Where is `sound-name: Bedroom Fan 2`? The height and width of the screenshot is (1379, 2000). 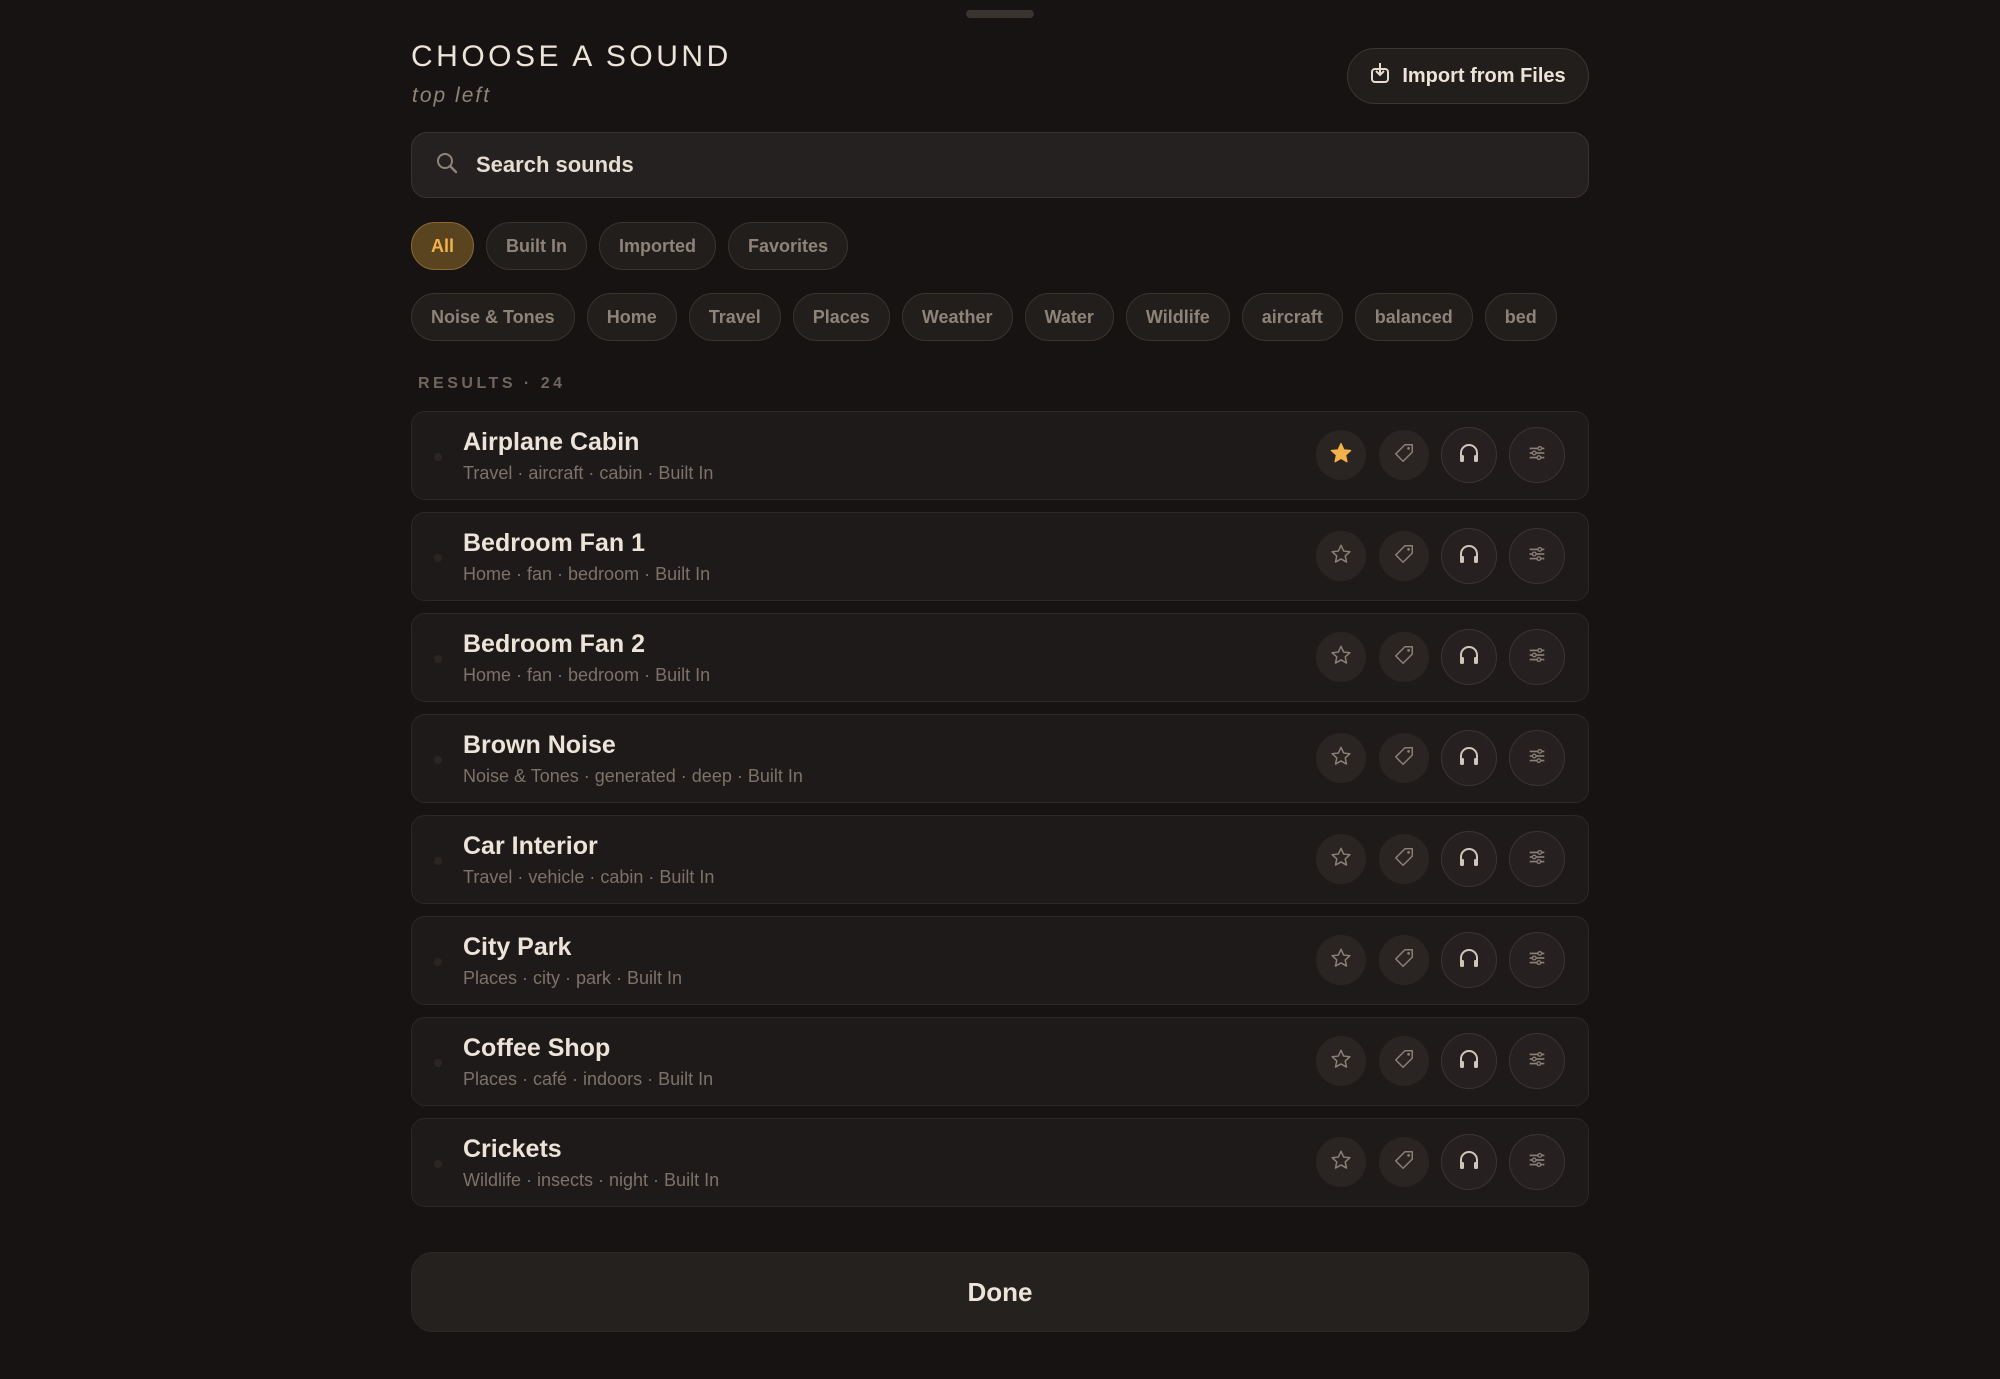
sound-name: Bedroom Fan 2 is located at coordinates (554, 644).